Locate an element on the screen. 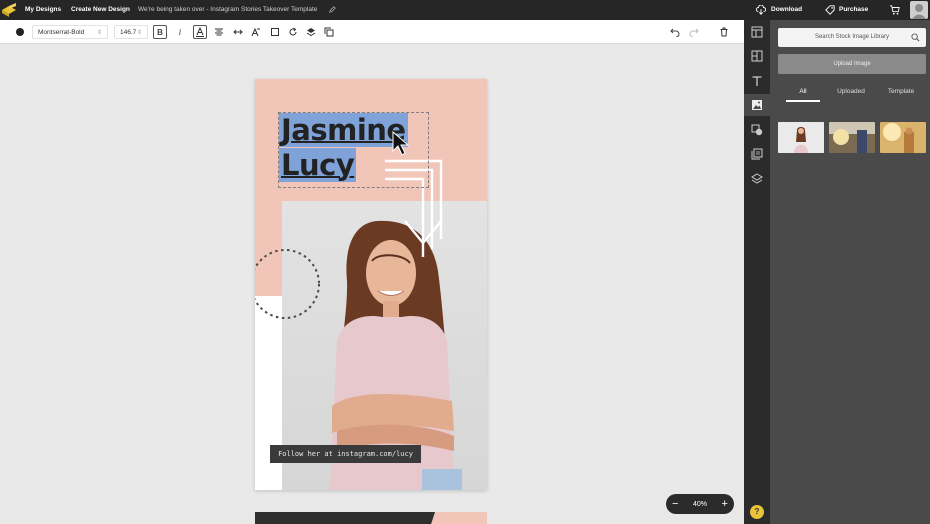  trash-icon is located at coordinates (724, 32).